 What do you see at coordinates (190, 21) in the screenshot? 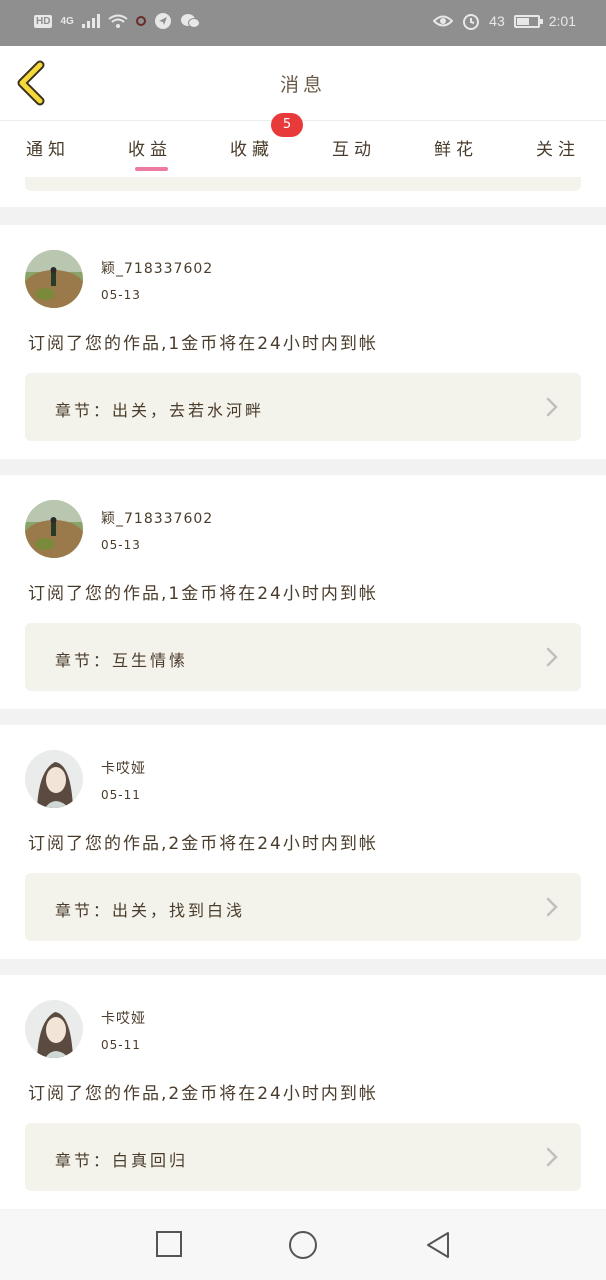
I see `wechat-icon` at bounding box center [190, 21].